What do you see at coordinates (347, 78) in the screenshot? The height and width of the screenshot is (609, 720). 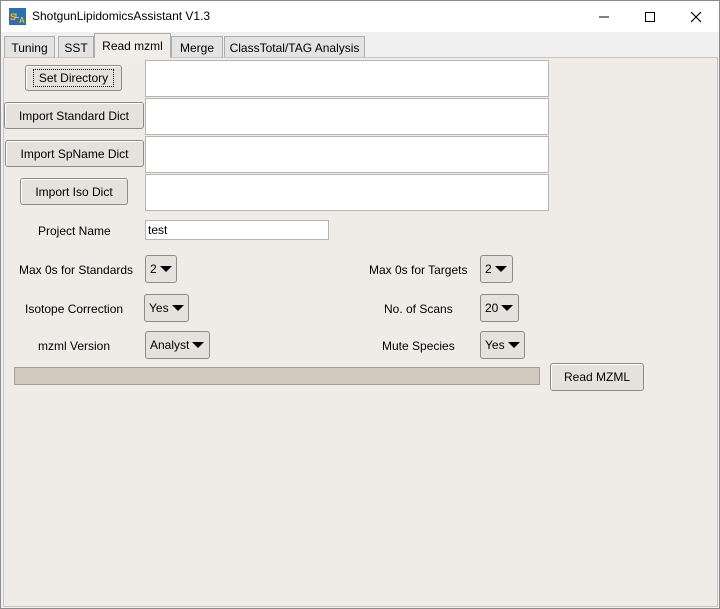 I see `directory-path-field` at bounding box center [347, 78].